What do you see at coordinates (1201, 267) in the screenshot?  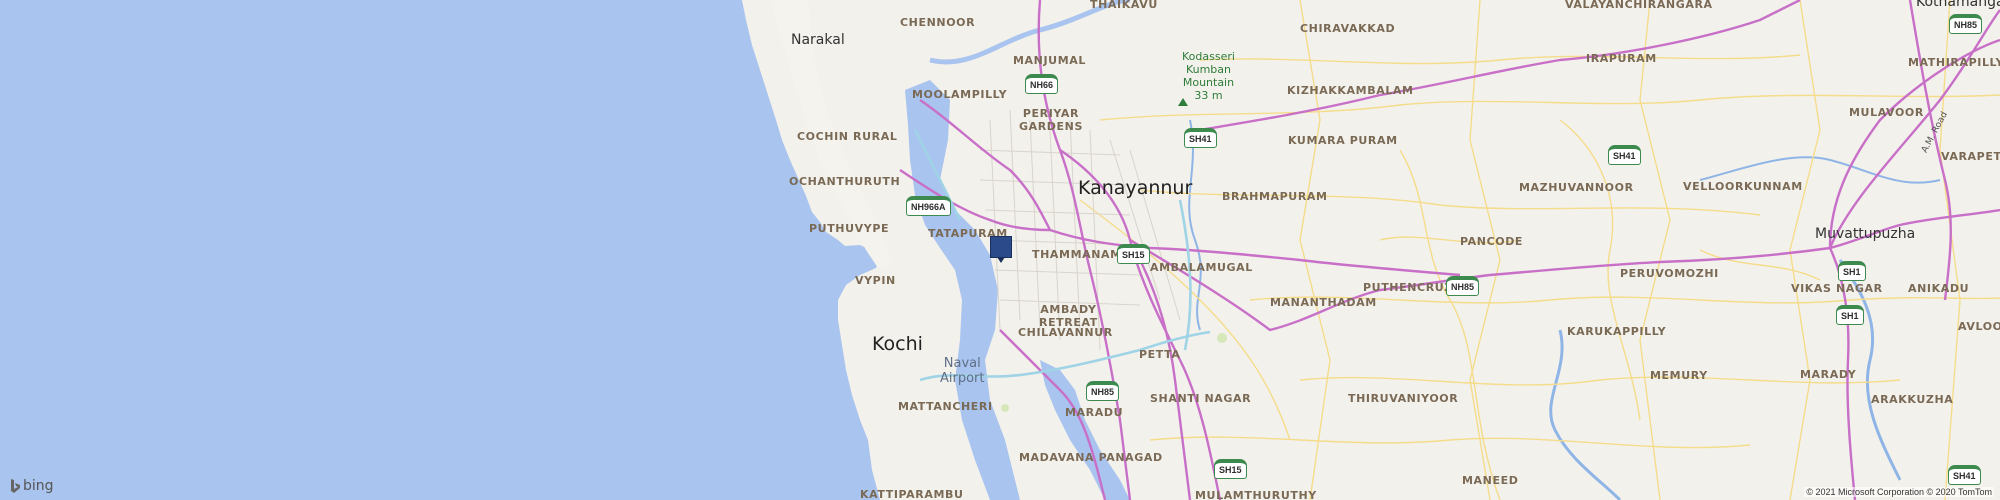 I see `place-label: AMBALAMUGAL` at bounding box center [1201, 267].